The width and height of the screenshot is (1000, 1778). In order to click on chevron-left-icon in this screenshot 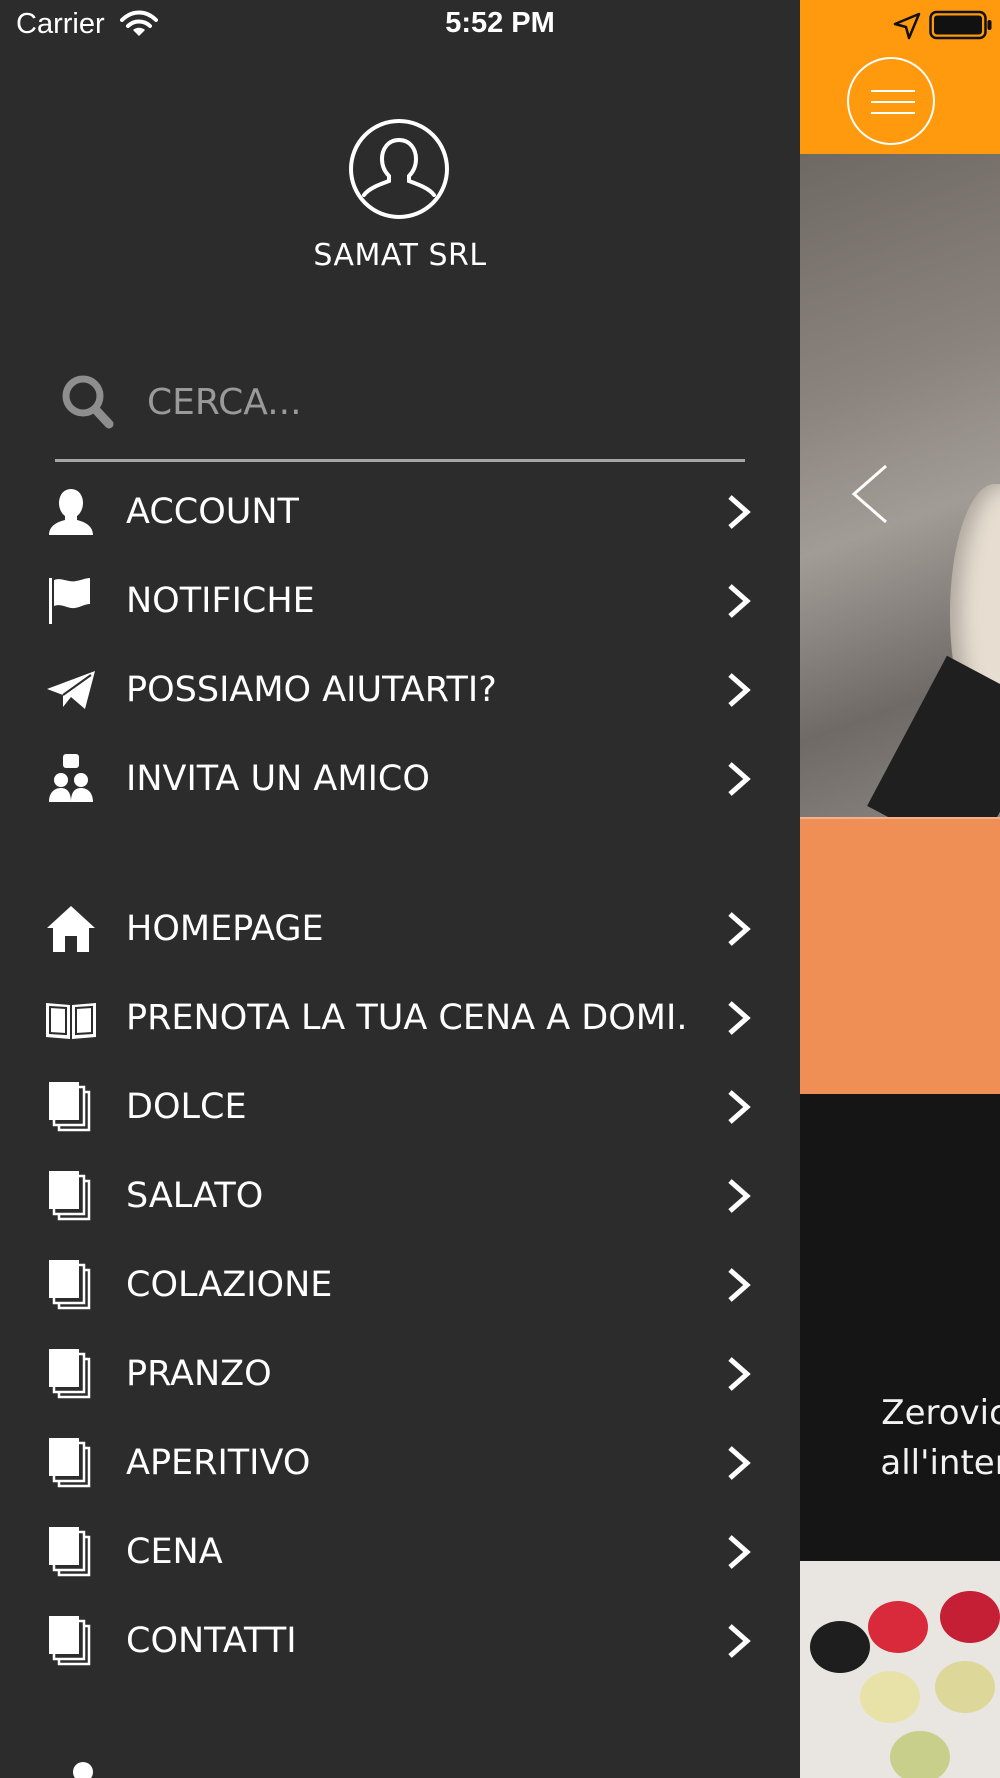, I will do `click(872, 494)`.